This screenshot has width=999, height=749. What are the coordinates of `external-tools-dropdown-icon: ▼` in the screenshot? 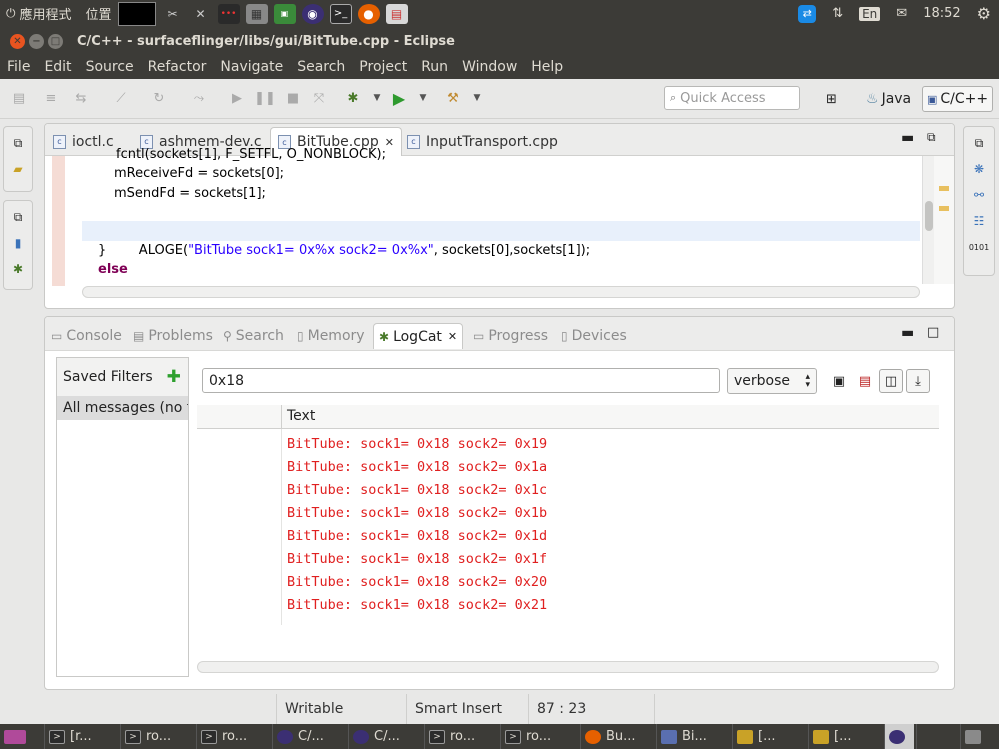 It's located at (477, 98).